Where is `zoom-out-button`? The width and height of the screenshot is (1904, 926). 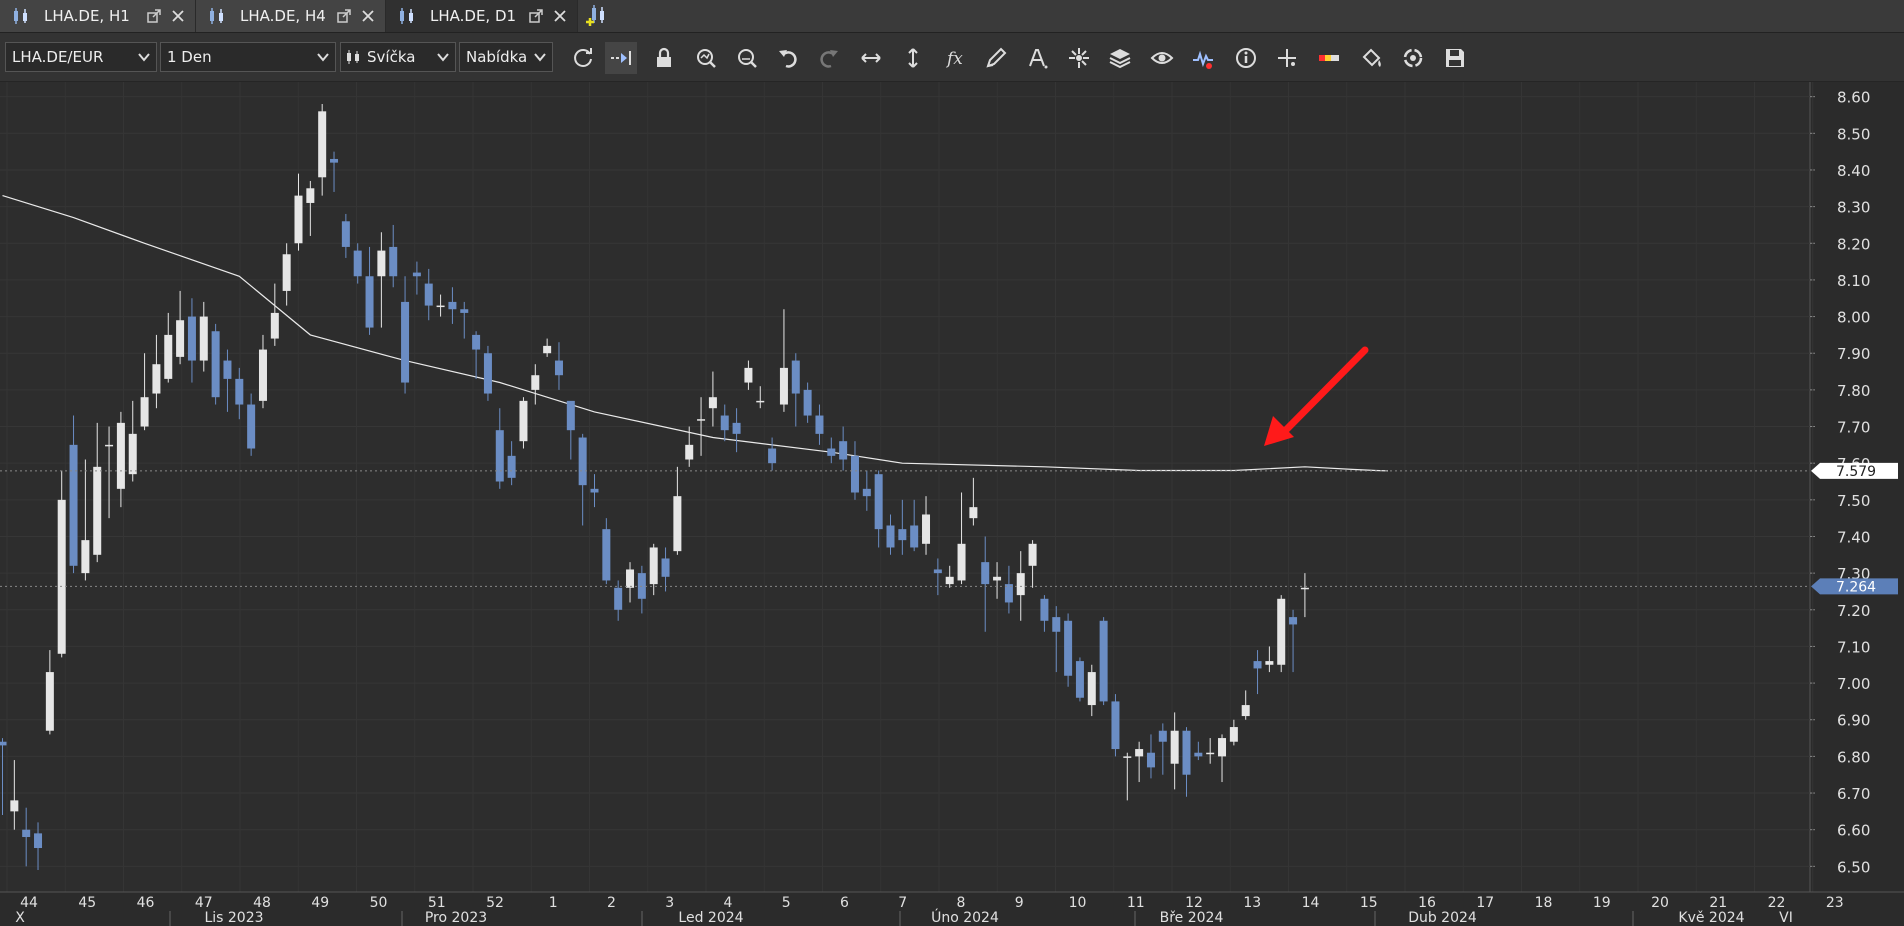
zoom-out-button is located at coordinates (747, 58).